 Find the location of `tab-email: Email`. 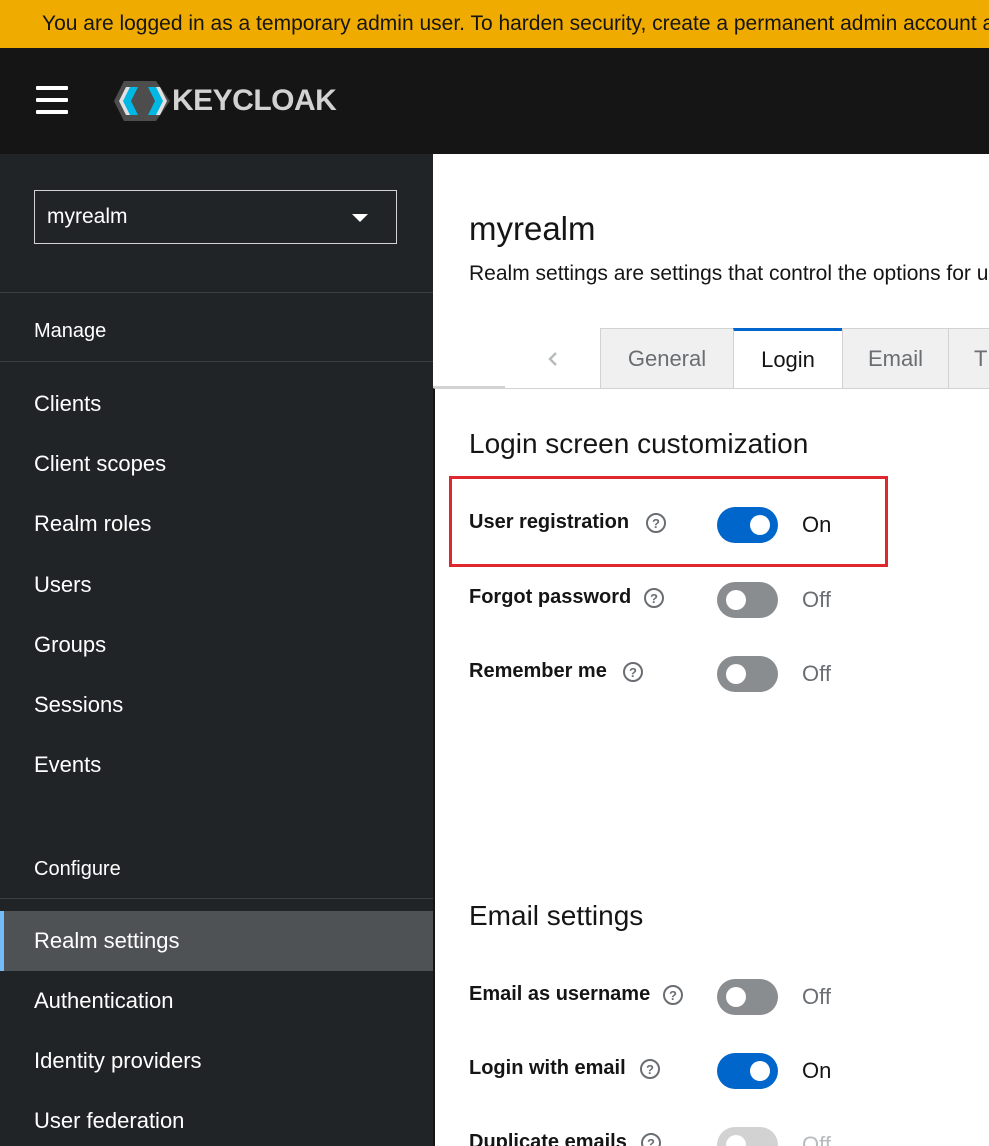

tab-email: Email is located at coordinates (895, 358).